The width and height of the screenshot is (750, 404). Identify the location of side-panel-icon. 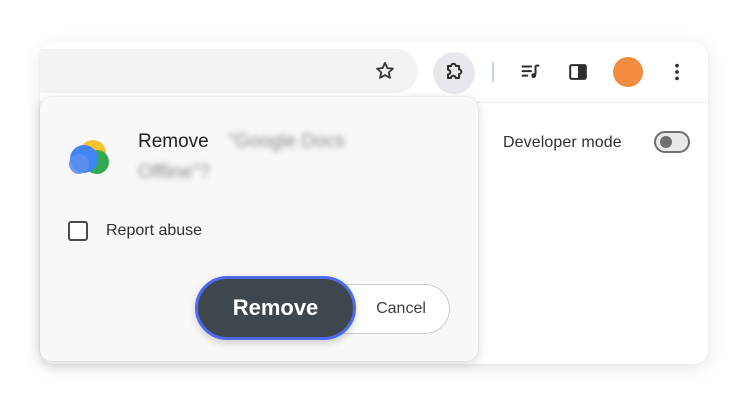
(578, 72).